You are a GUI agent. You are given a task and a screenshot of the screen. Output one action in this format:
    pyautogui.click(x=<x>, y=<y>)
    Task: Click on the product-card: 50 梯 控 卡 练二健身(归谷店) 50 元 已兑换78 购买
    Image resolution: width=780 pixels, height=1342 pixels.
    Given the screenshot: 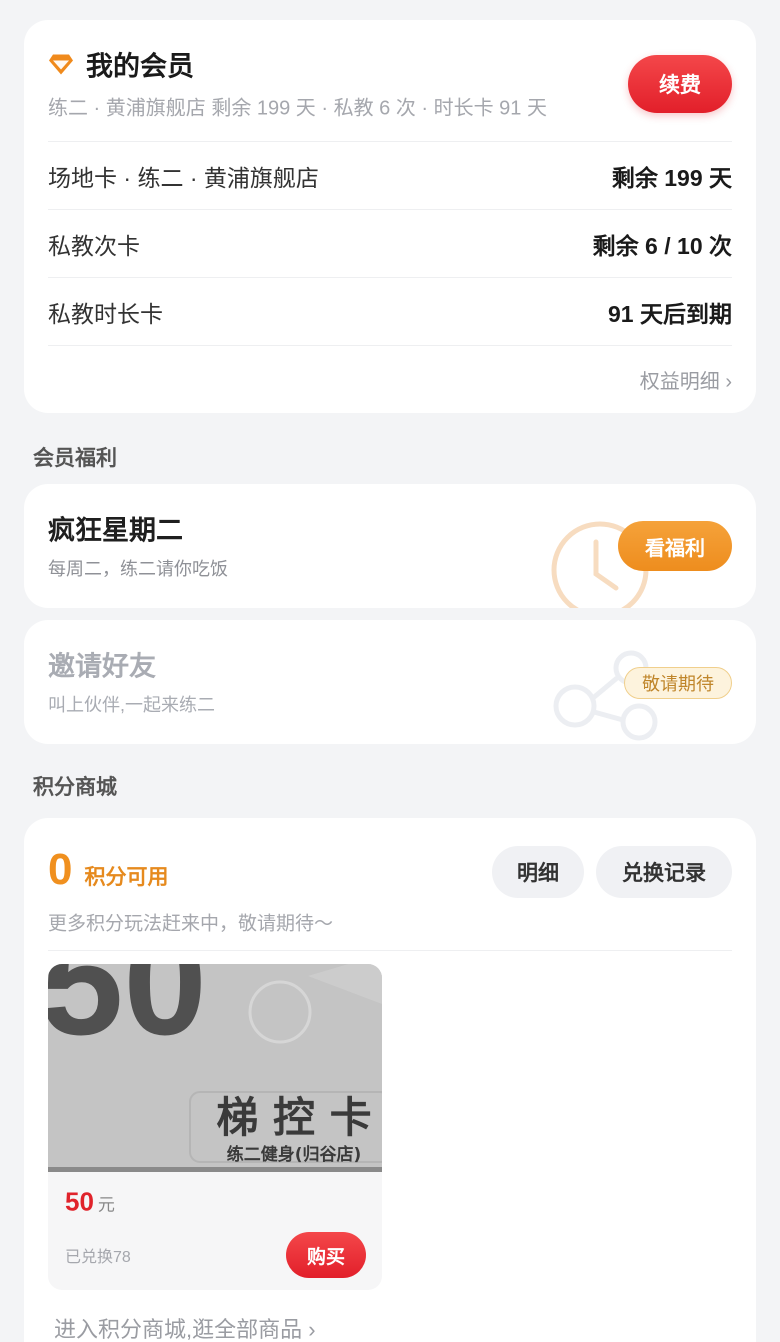 What is the action you would take?
    pyautogui.click(x=215, y=1127)
    